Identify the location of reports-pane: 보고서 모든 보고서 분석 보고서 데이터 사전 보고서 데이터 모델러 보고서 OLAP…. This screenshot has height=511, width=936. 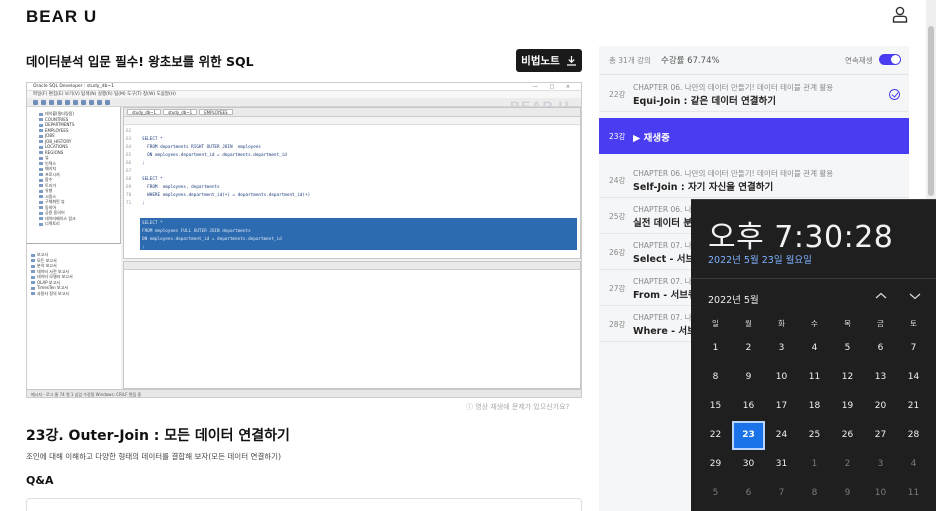
(74, 316).